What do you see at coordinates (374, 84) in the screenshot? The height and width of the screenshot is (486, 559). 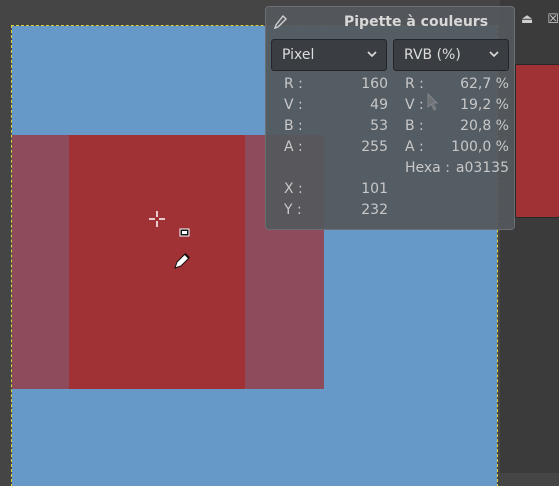 I see `pixel-value: 160` at bounding box center [374, 84].